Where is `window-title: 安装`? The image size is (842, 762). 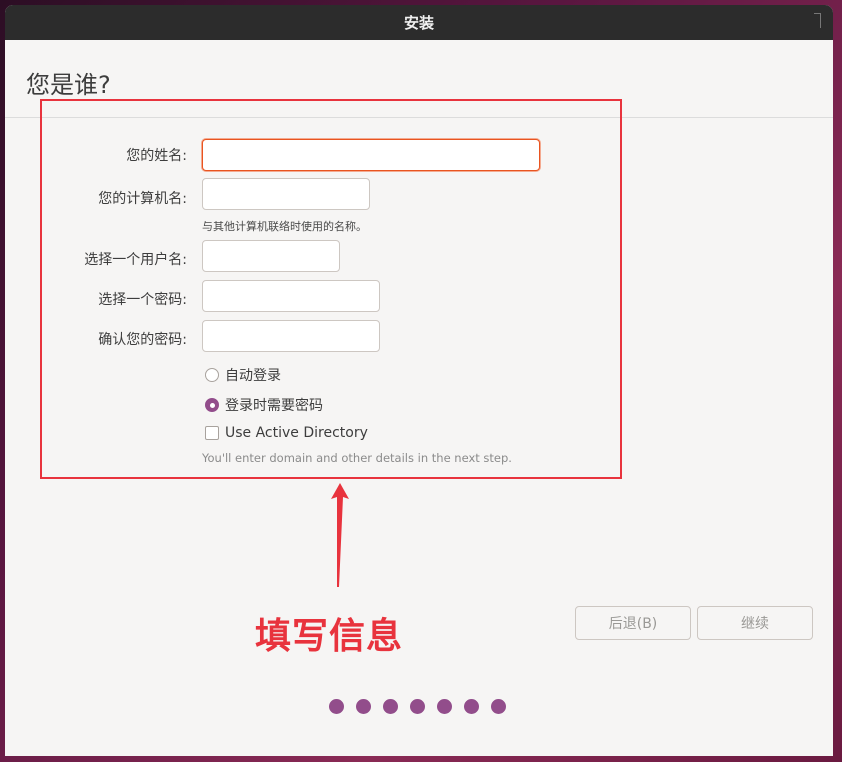
window-title: 安装 is located at coordinates (418, 23).